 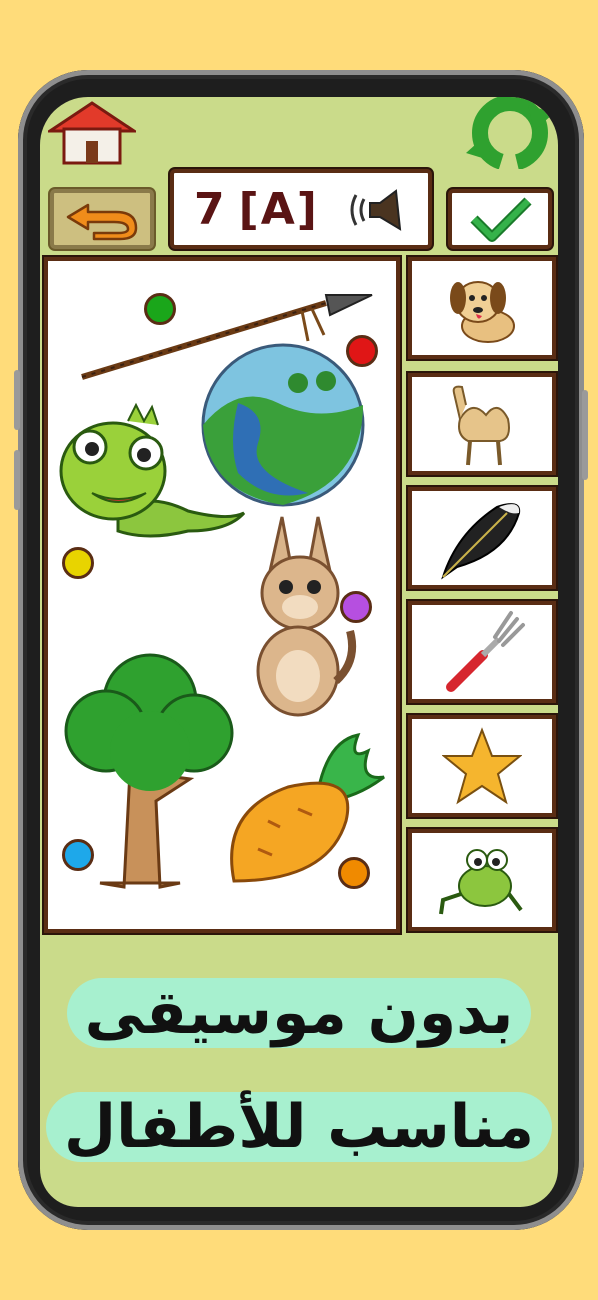 I want to click on star-icon, so click(x=482, y=766).